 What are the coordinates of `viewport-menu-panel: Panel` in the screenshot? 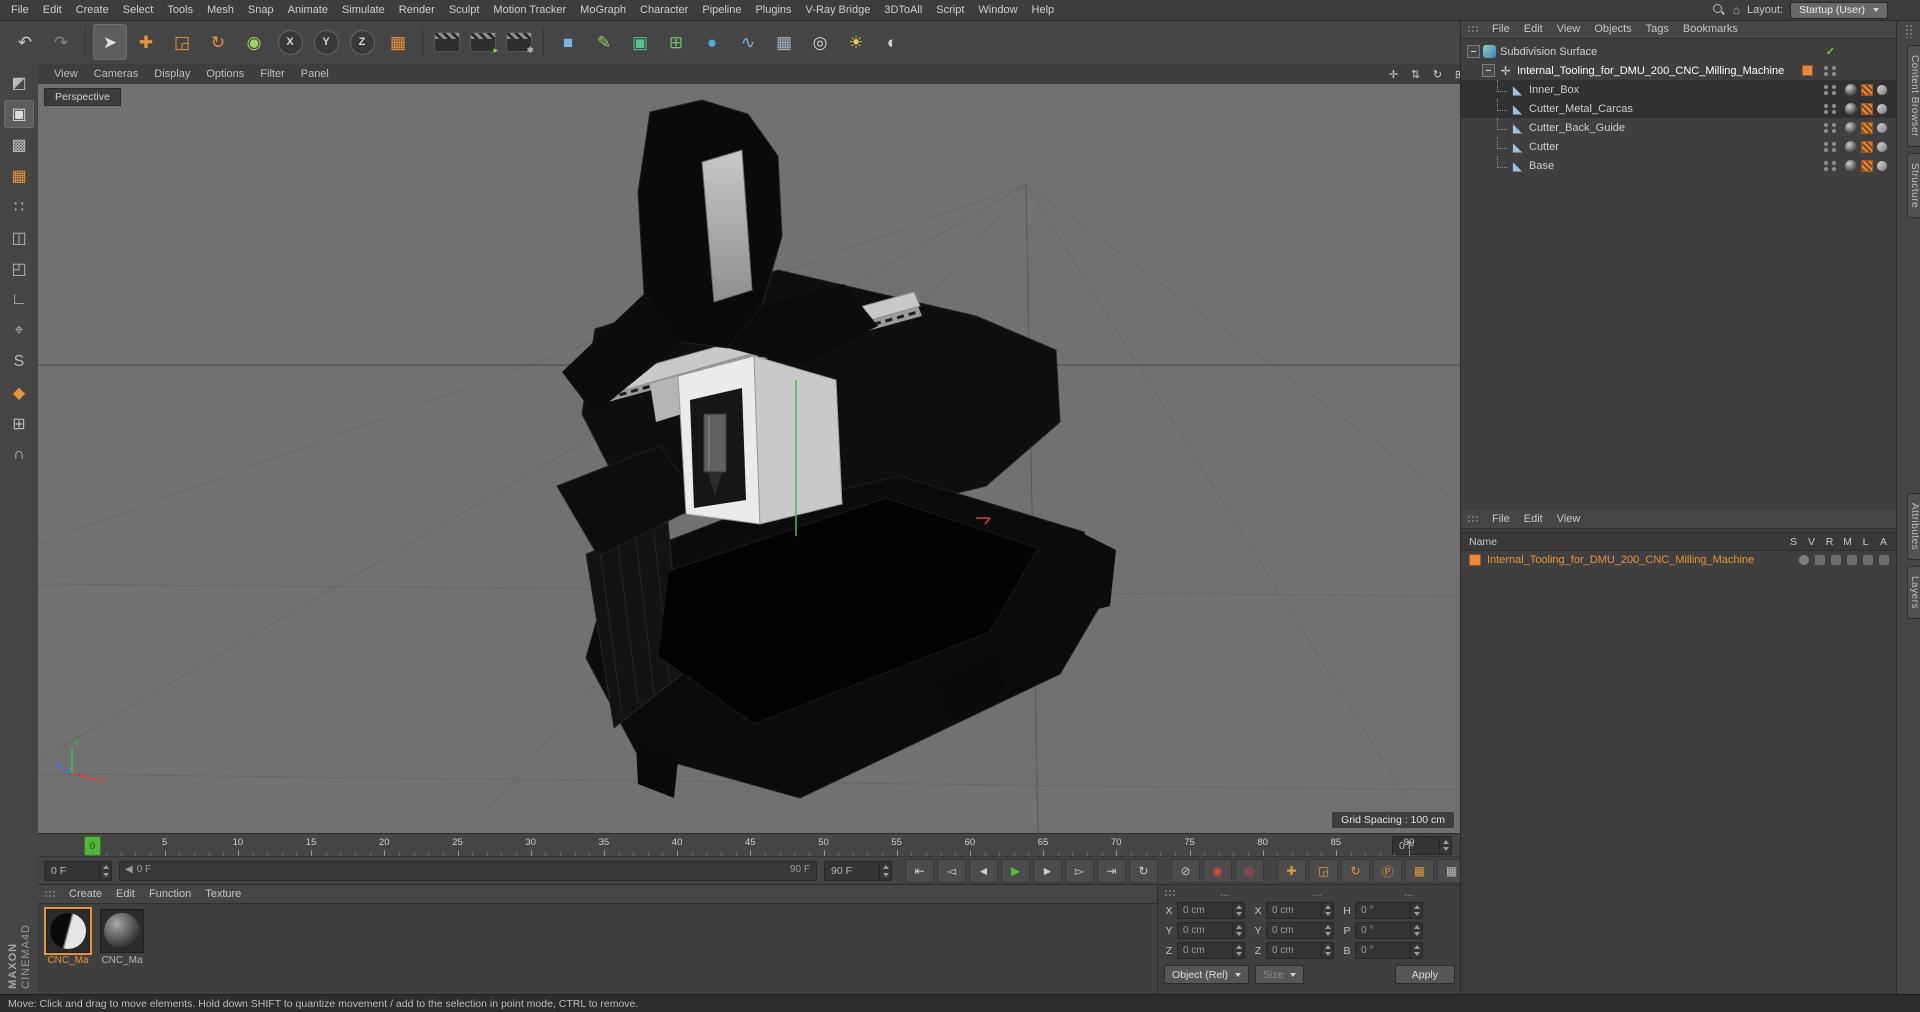 It's located at (315, 74).